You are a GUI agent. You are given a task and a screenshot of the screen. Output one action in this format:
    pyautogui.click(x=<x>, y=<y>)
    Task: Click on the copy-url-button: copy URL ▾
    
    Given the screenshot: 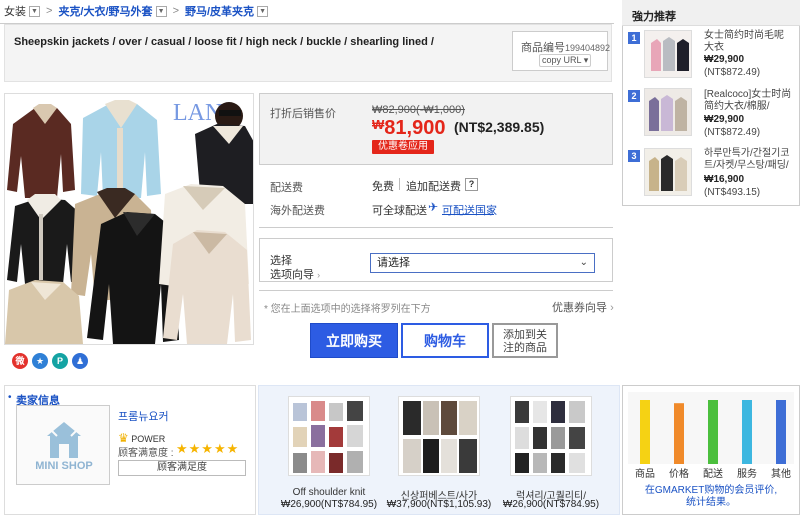 What is the action you would take?
    pyautogui.click(x=565, y=60)
    